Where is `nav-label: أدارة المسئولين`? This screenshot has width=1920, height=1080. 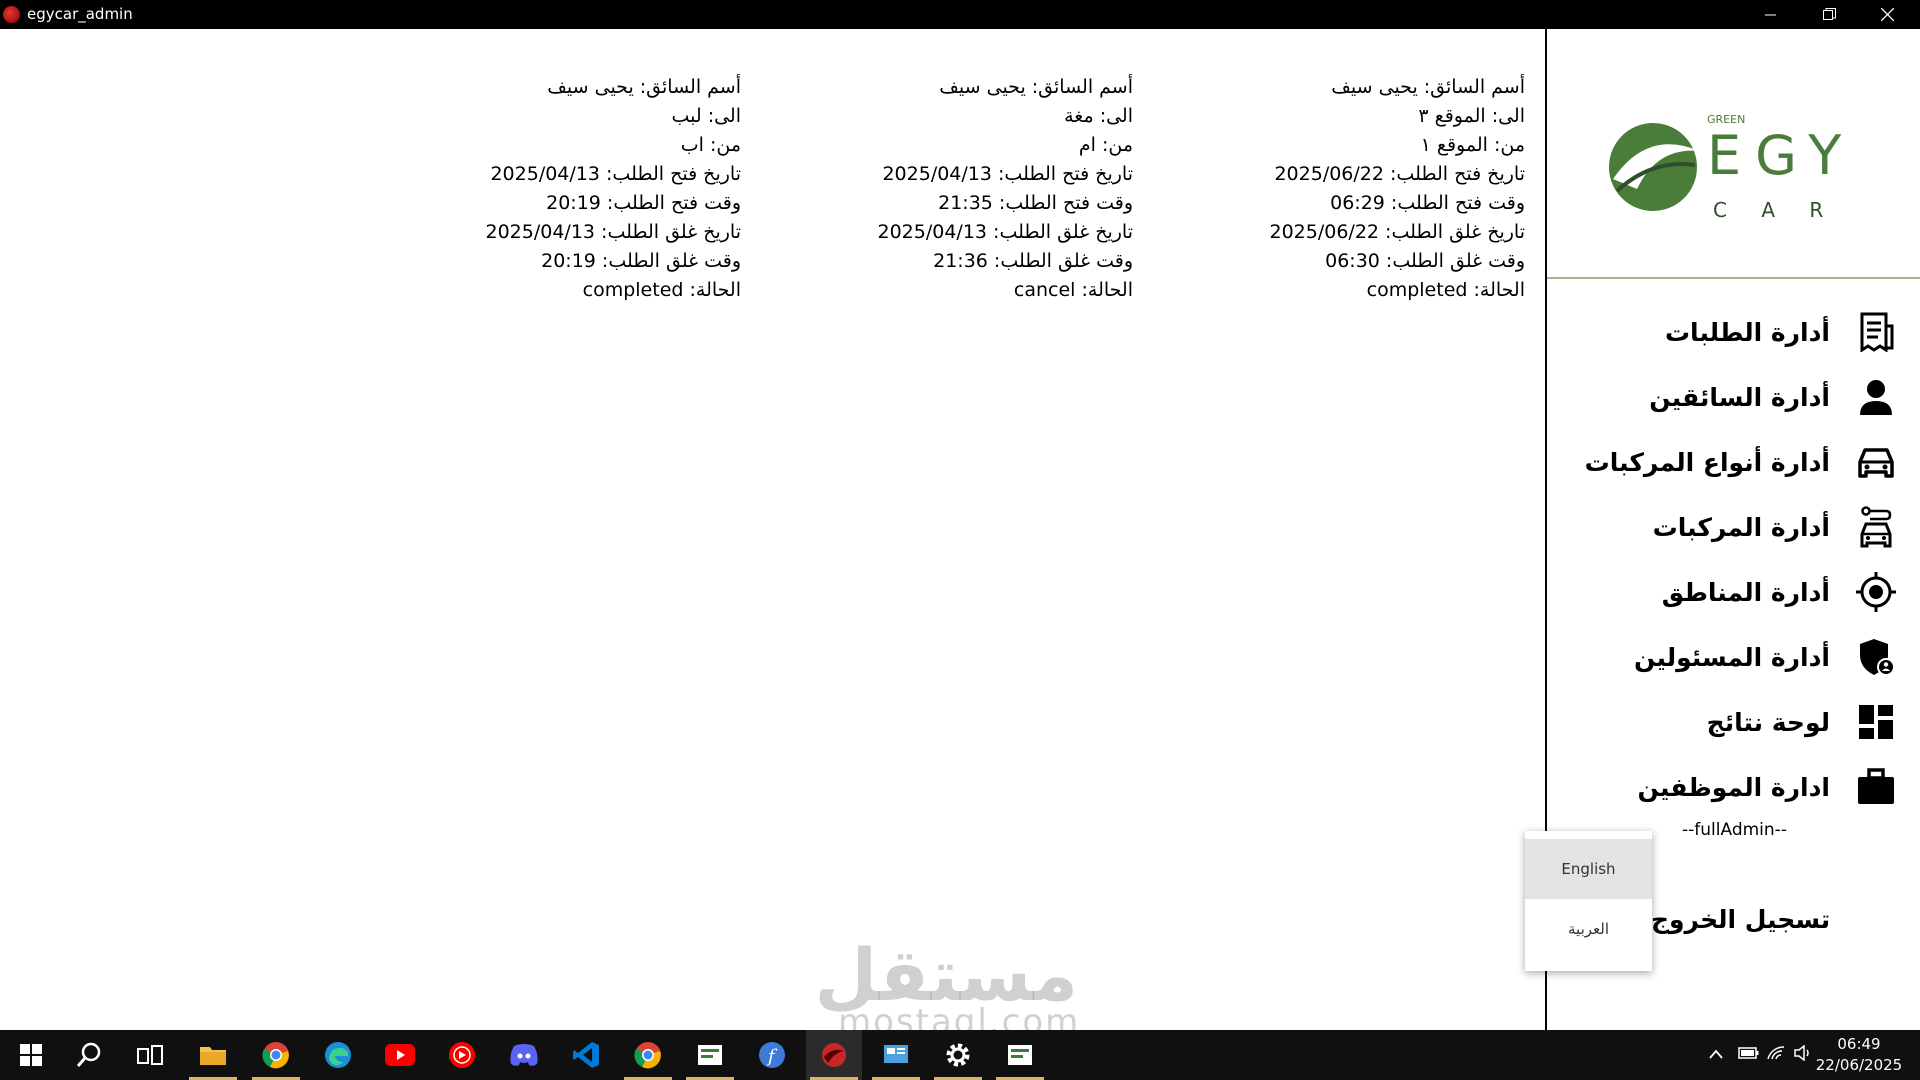
nav-label: أدارة المسئولين is located at coordinates (1732, 657).